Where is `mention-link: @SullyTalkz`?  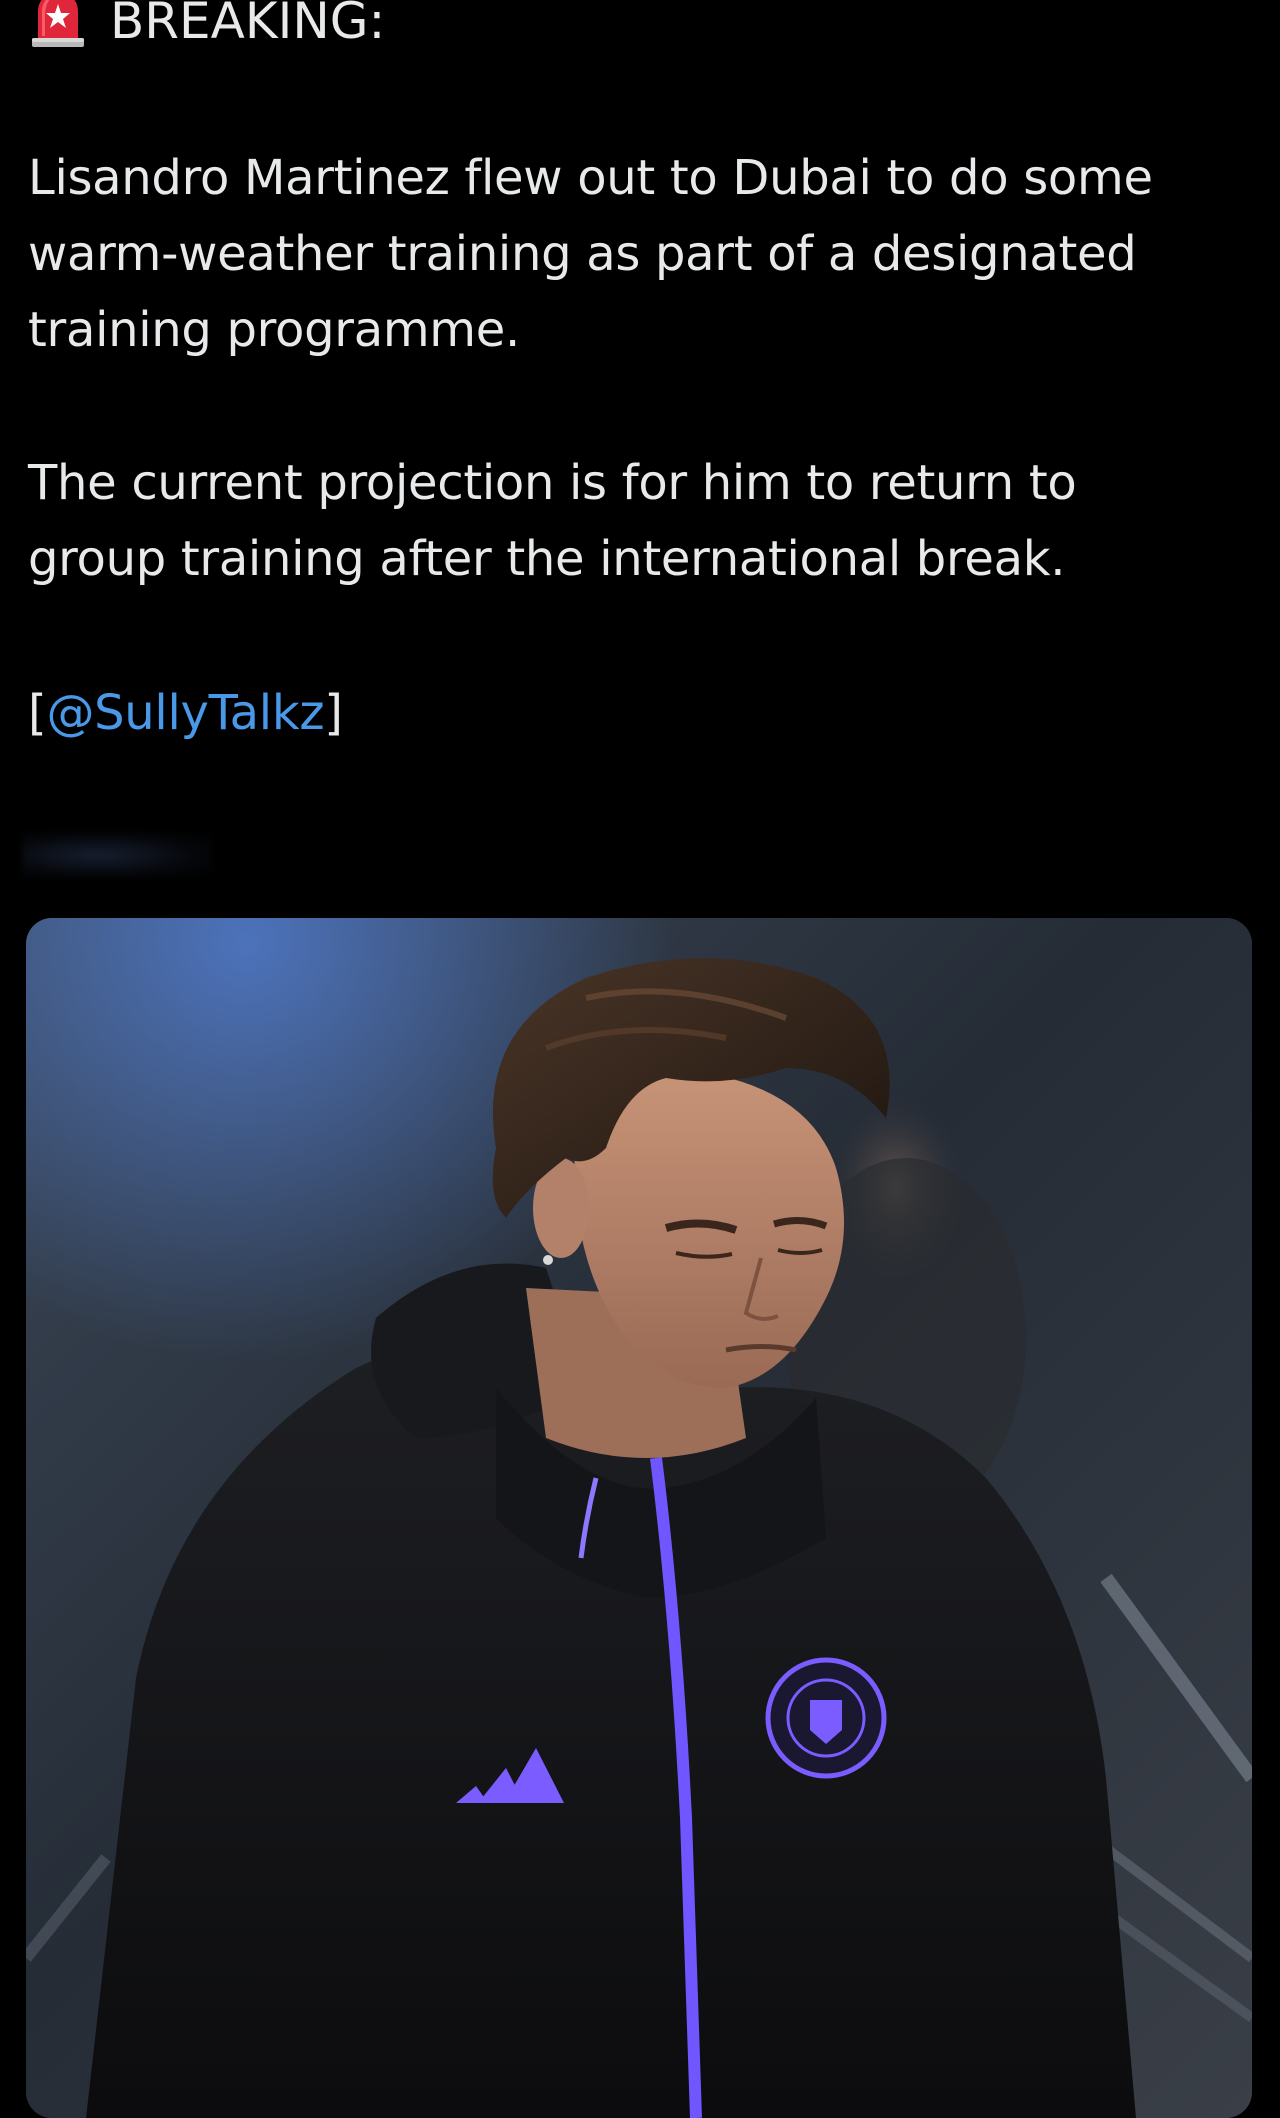 mention-link: @SullyTalkz is located at coordinates (185, 713).